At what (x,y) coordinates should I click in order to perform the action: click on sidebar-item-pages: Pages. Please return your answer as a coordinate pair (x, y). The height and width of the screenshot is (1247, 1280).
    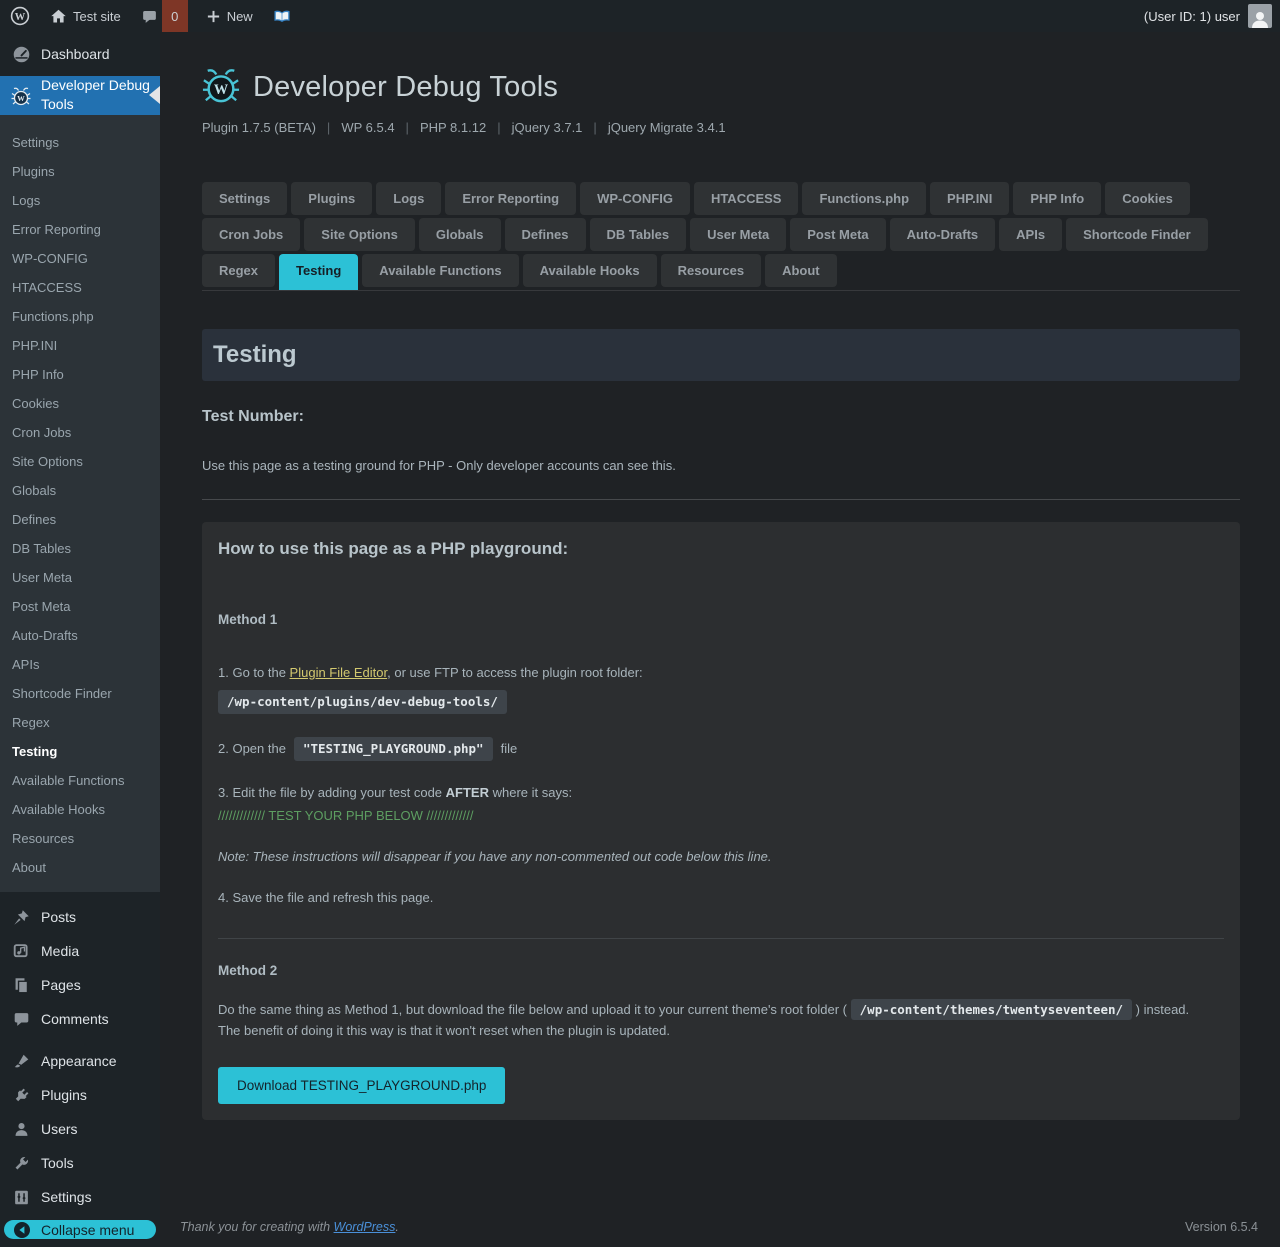
    Looking at the image, I should click on (80, 985).